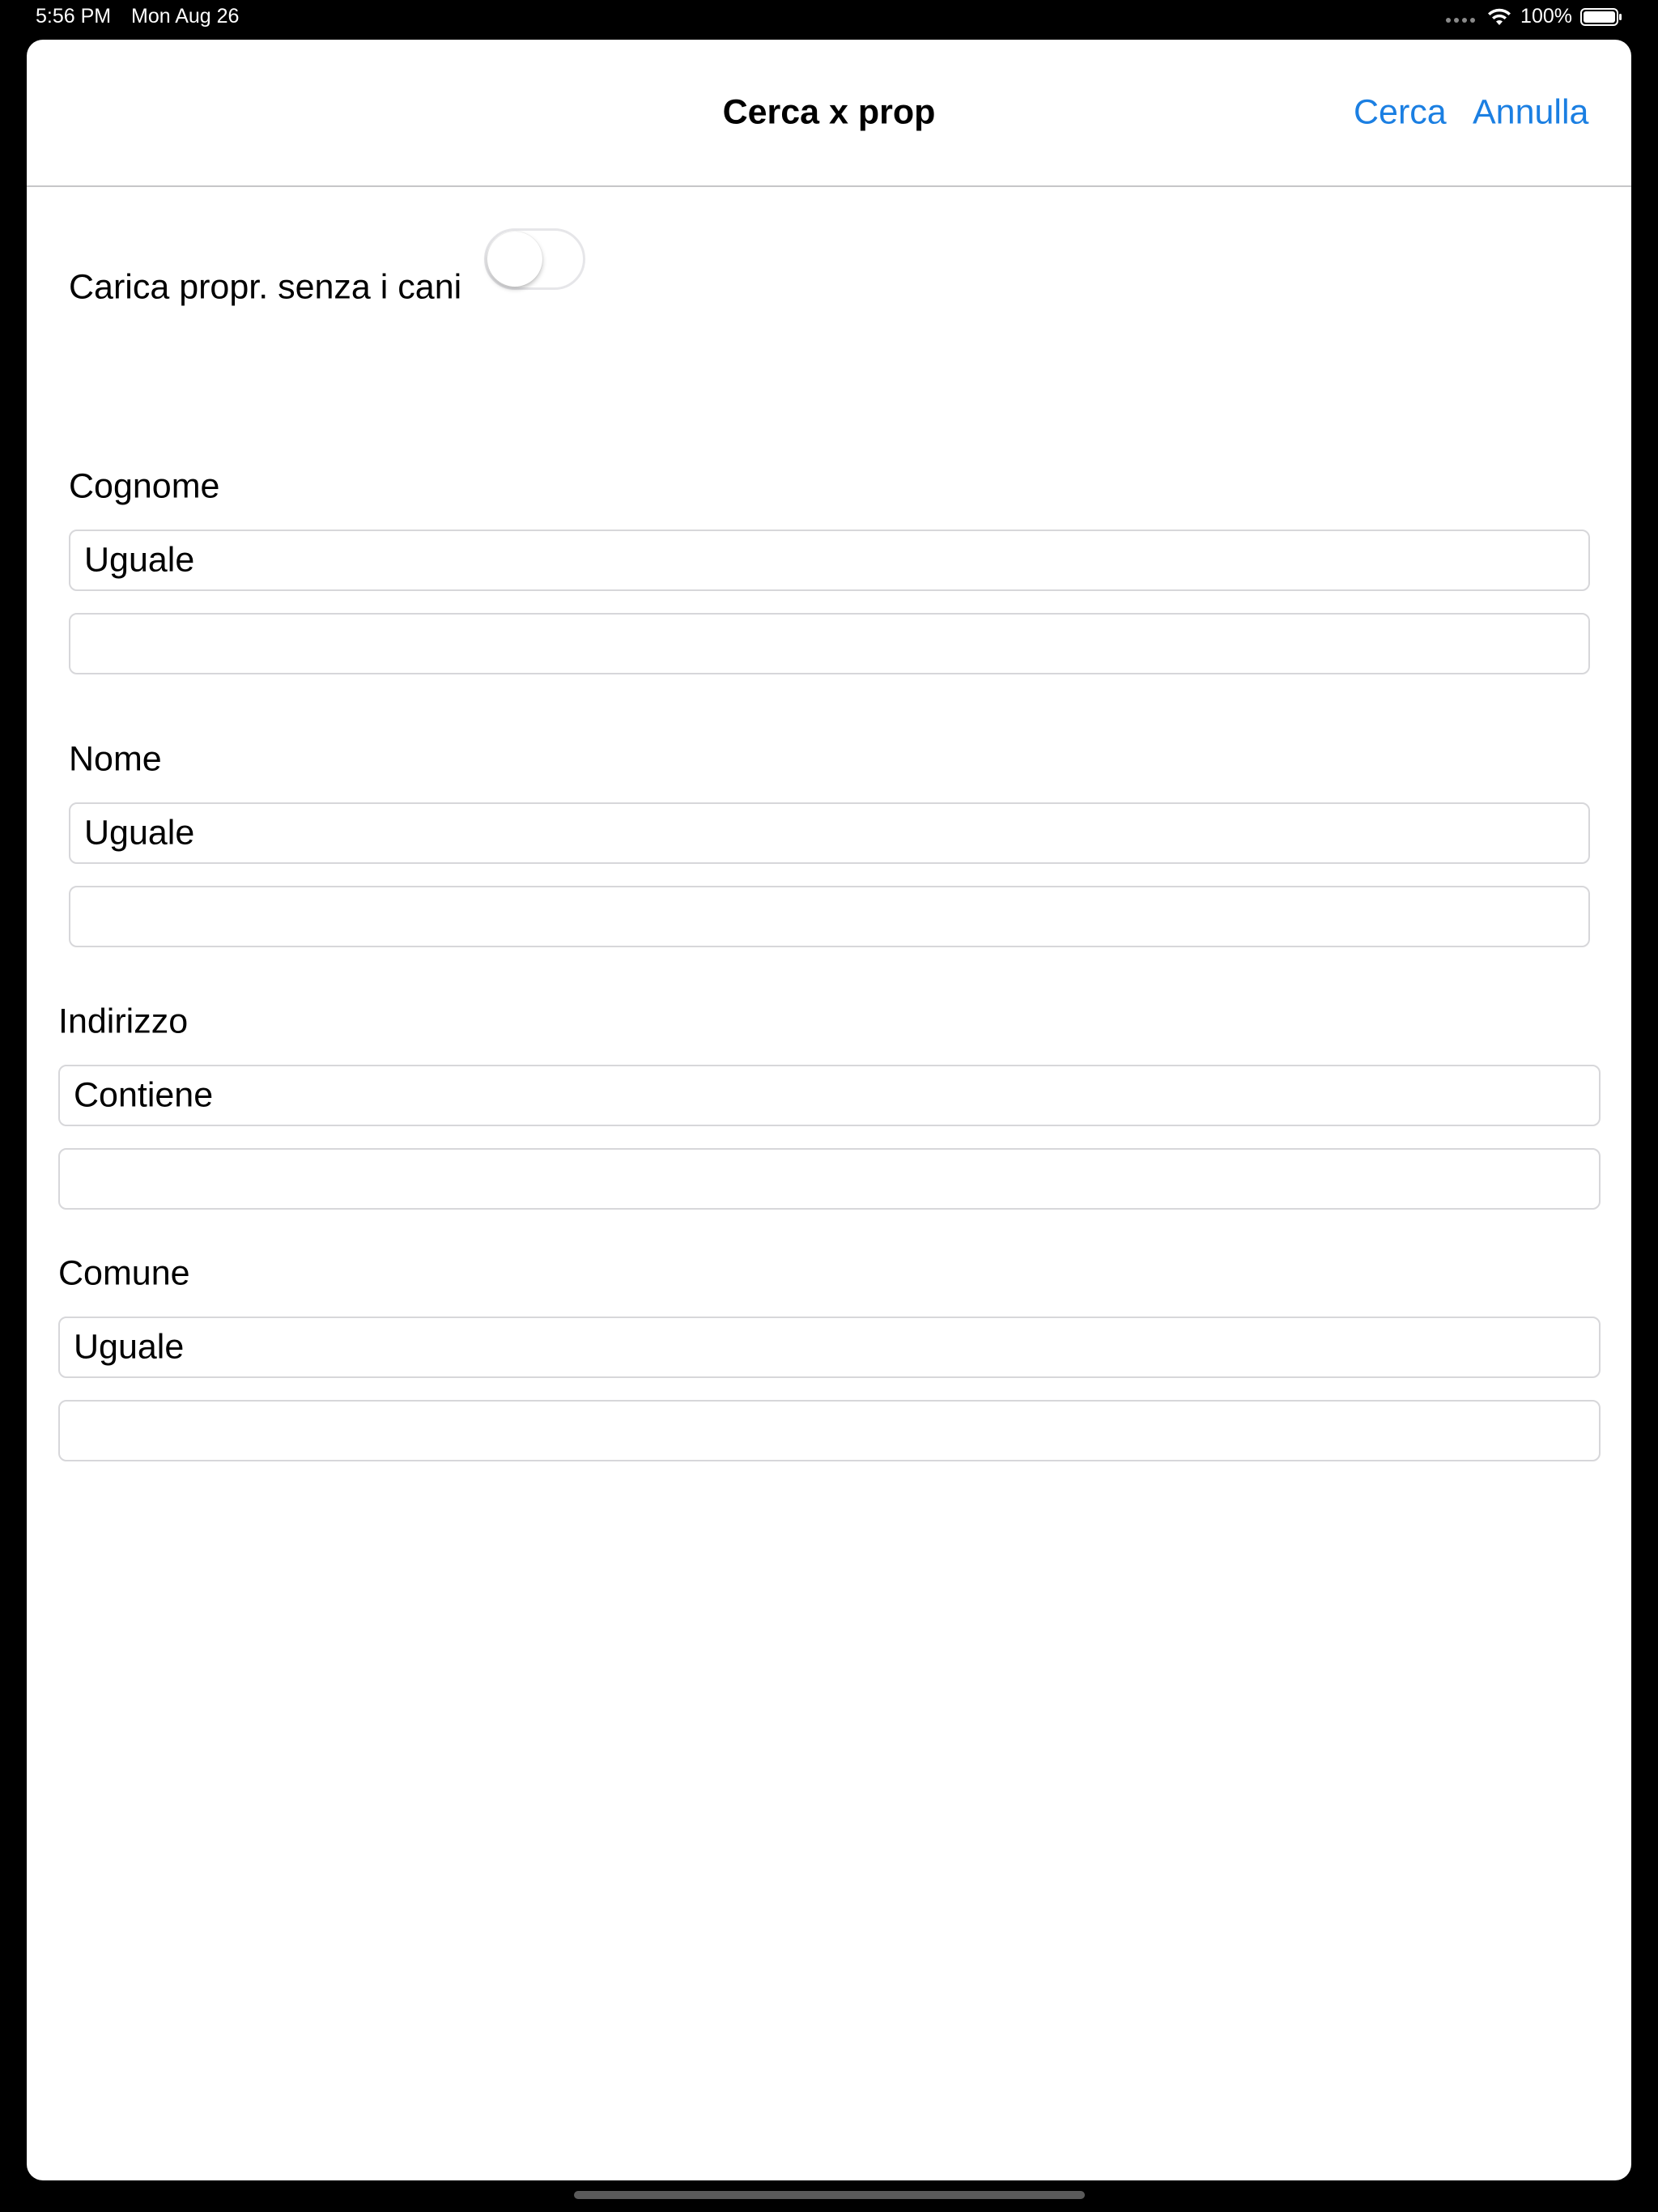  Describe the element at coordinates (829, 560) in the screenshot. I see `cognome-match-select: Uguale` at that location.